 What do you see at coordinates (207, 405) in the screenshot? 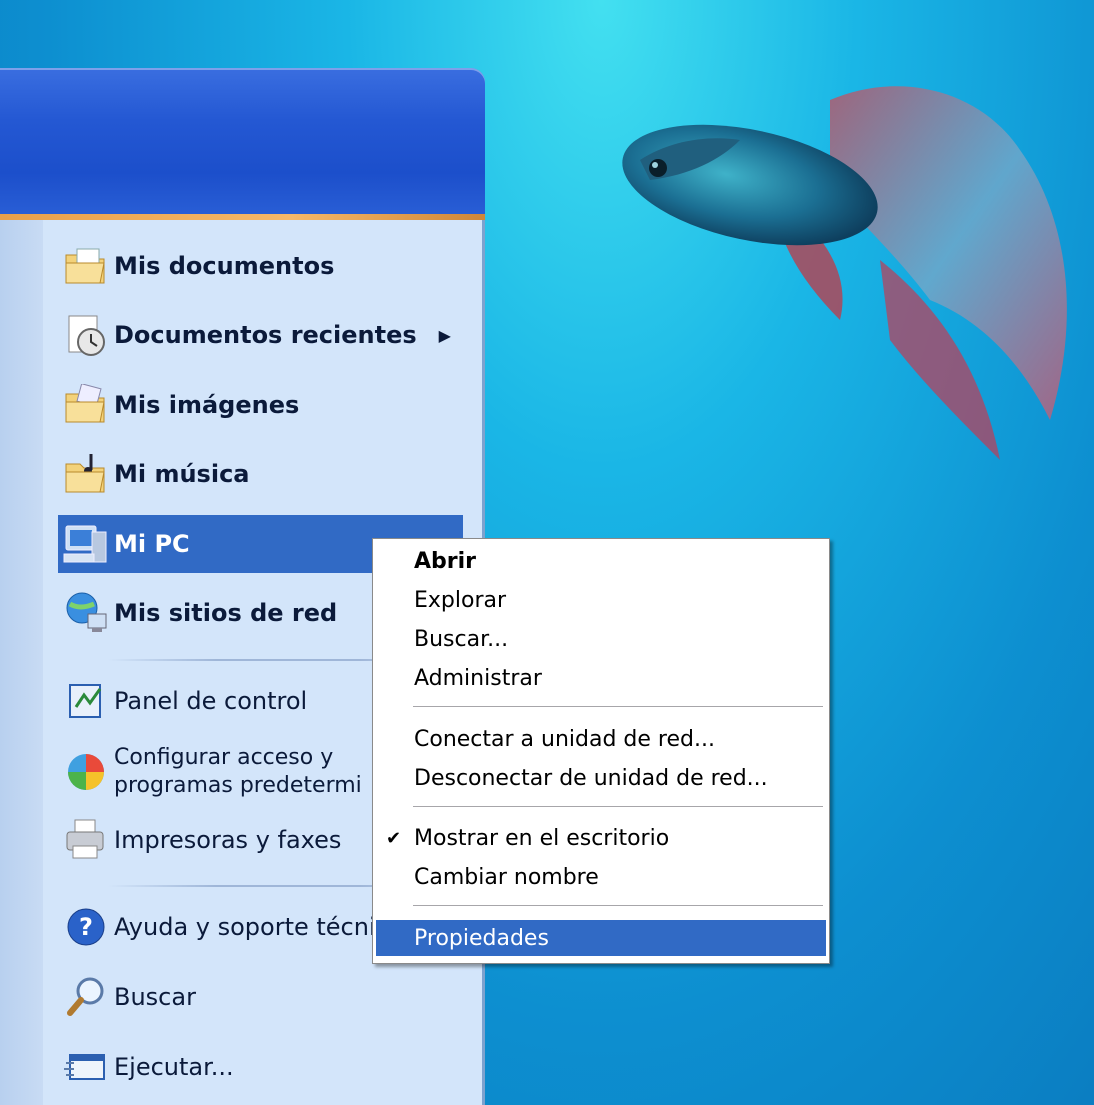
I see `start-item-label: Mis imágenes` at bounding box center [207, 405].